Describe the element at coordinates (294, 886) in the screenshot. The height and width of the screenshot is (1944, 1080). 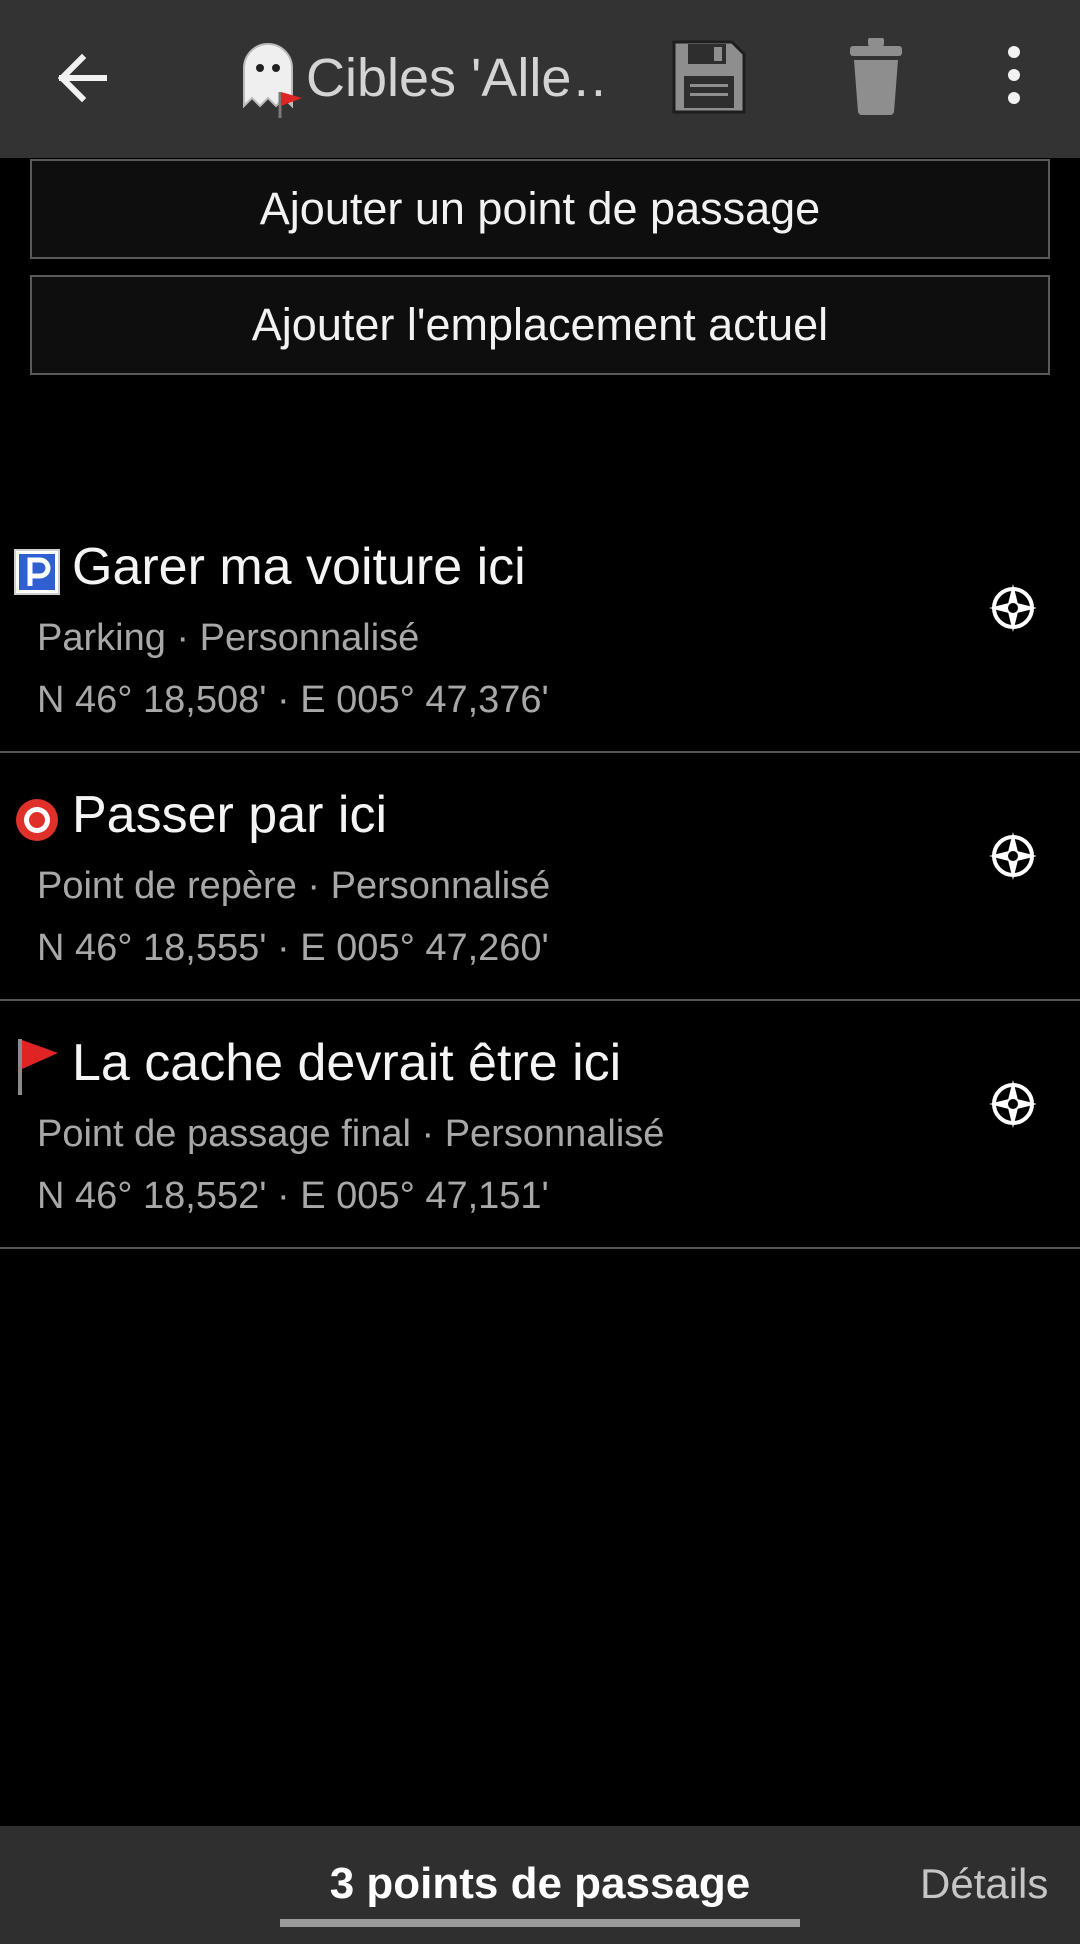
I see `waypoint-type: Point de repère · Personnalisé` at that location.